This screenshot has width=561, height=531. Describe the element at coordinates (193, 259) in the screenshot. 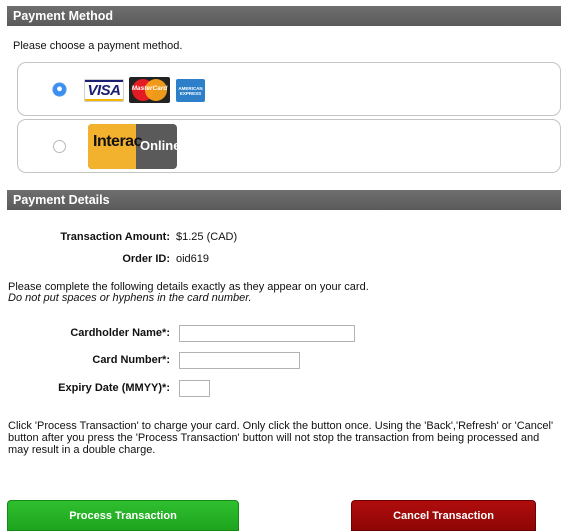

I see `order-id-value: oid619` at that location.